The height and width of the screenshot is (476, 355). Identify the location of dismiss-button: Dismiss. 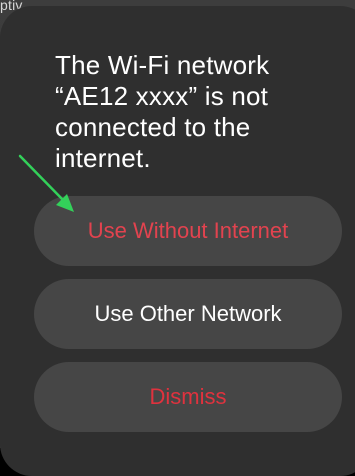
(188, 397).